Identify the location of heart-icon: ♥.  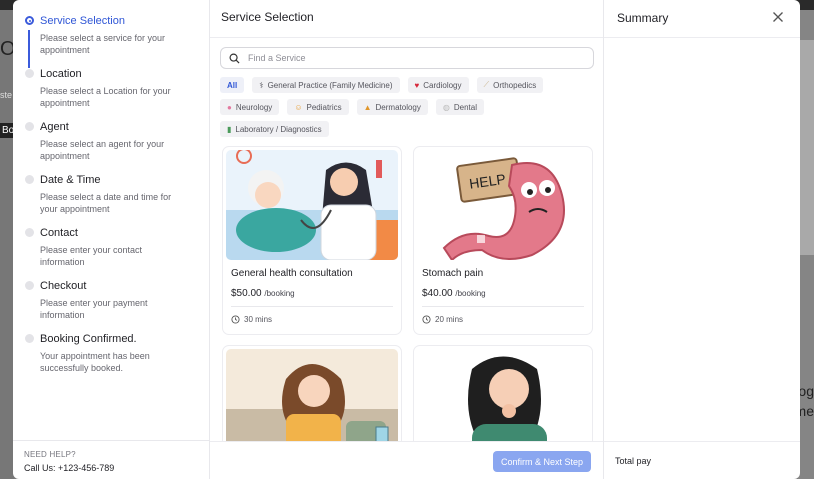
(417, 85).